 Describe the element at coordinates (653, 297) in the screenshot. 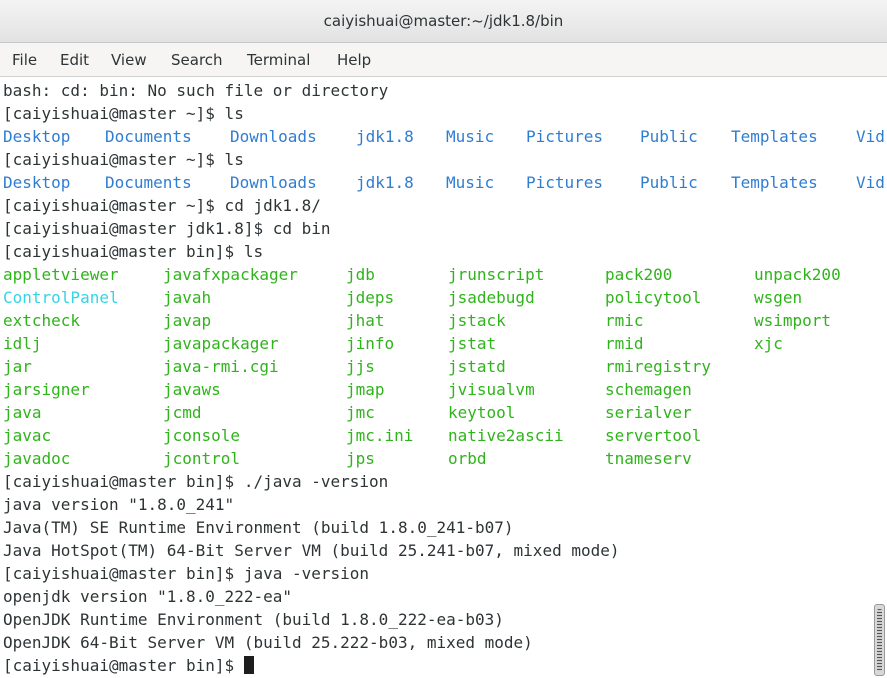

I see `executable-entry: policytool` at that location.